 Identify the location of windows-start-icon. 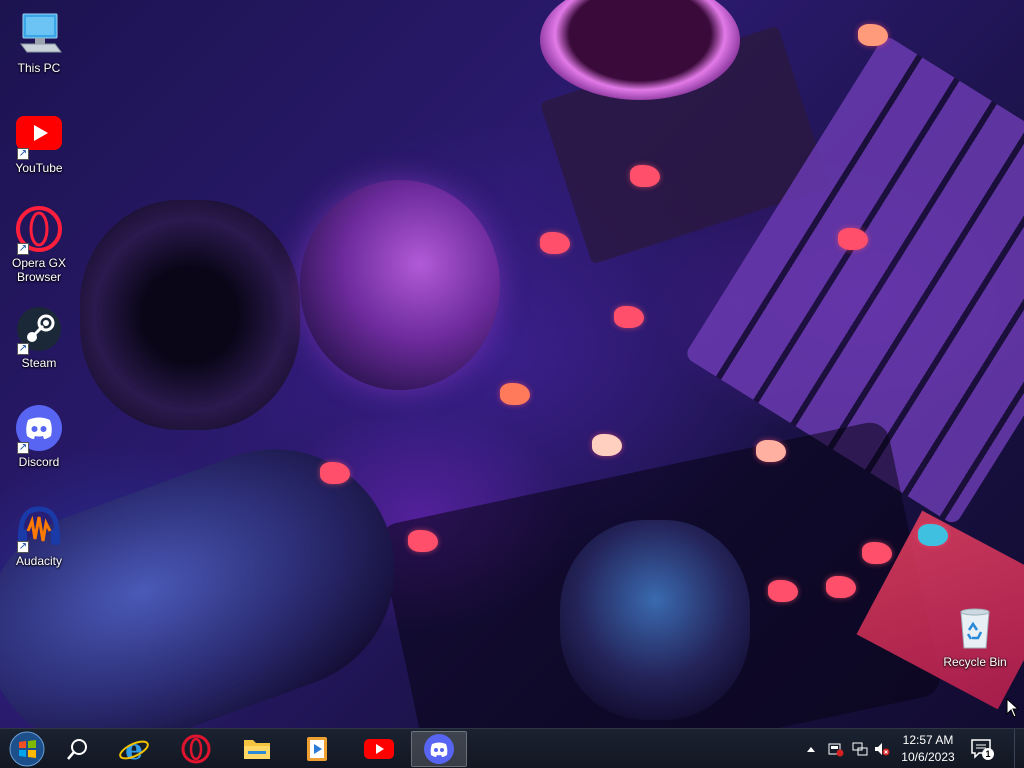
(27, 749).